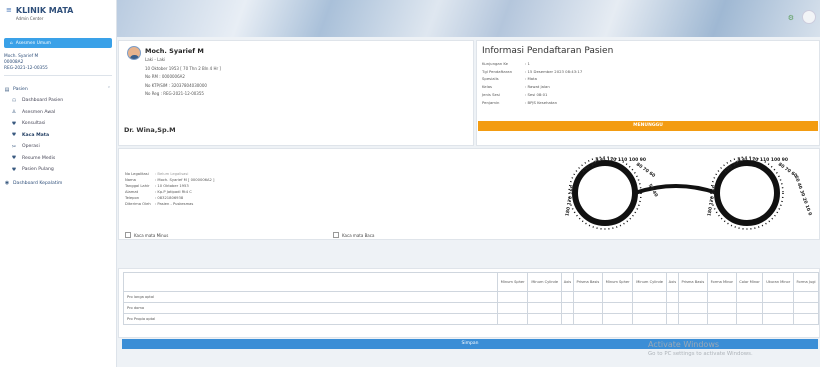 The width and height of the screenshot is (820, 367). What do you see at coordinates (150, 130) in the screenshot?
I see `doctor-name: Dr. Wina,Sp.M` at bounding box center [150, 130].